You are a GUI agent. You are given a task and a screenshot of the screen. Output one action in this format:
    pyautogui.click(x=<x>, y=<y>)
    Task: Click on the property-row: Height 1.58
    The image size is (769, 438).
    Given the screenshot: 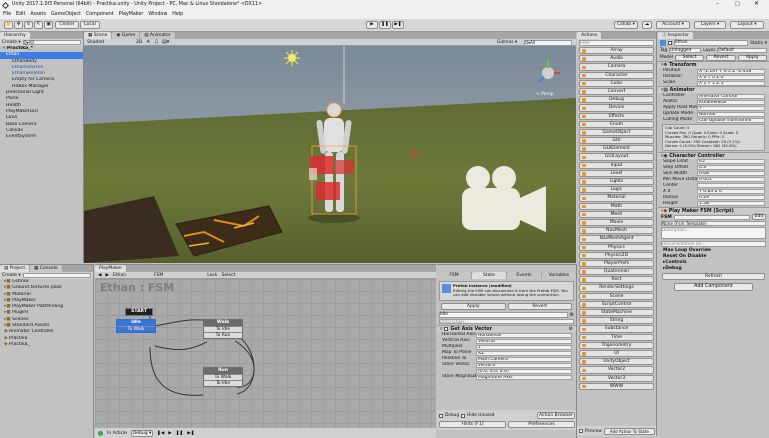 What is the action you would take?
    pyautogui.click(x=713, y=204)
    